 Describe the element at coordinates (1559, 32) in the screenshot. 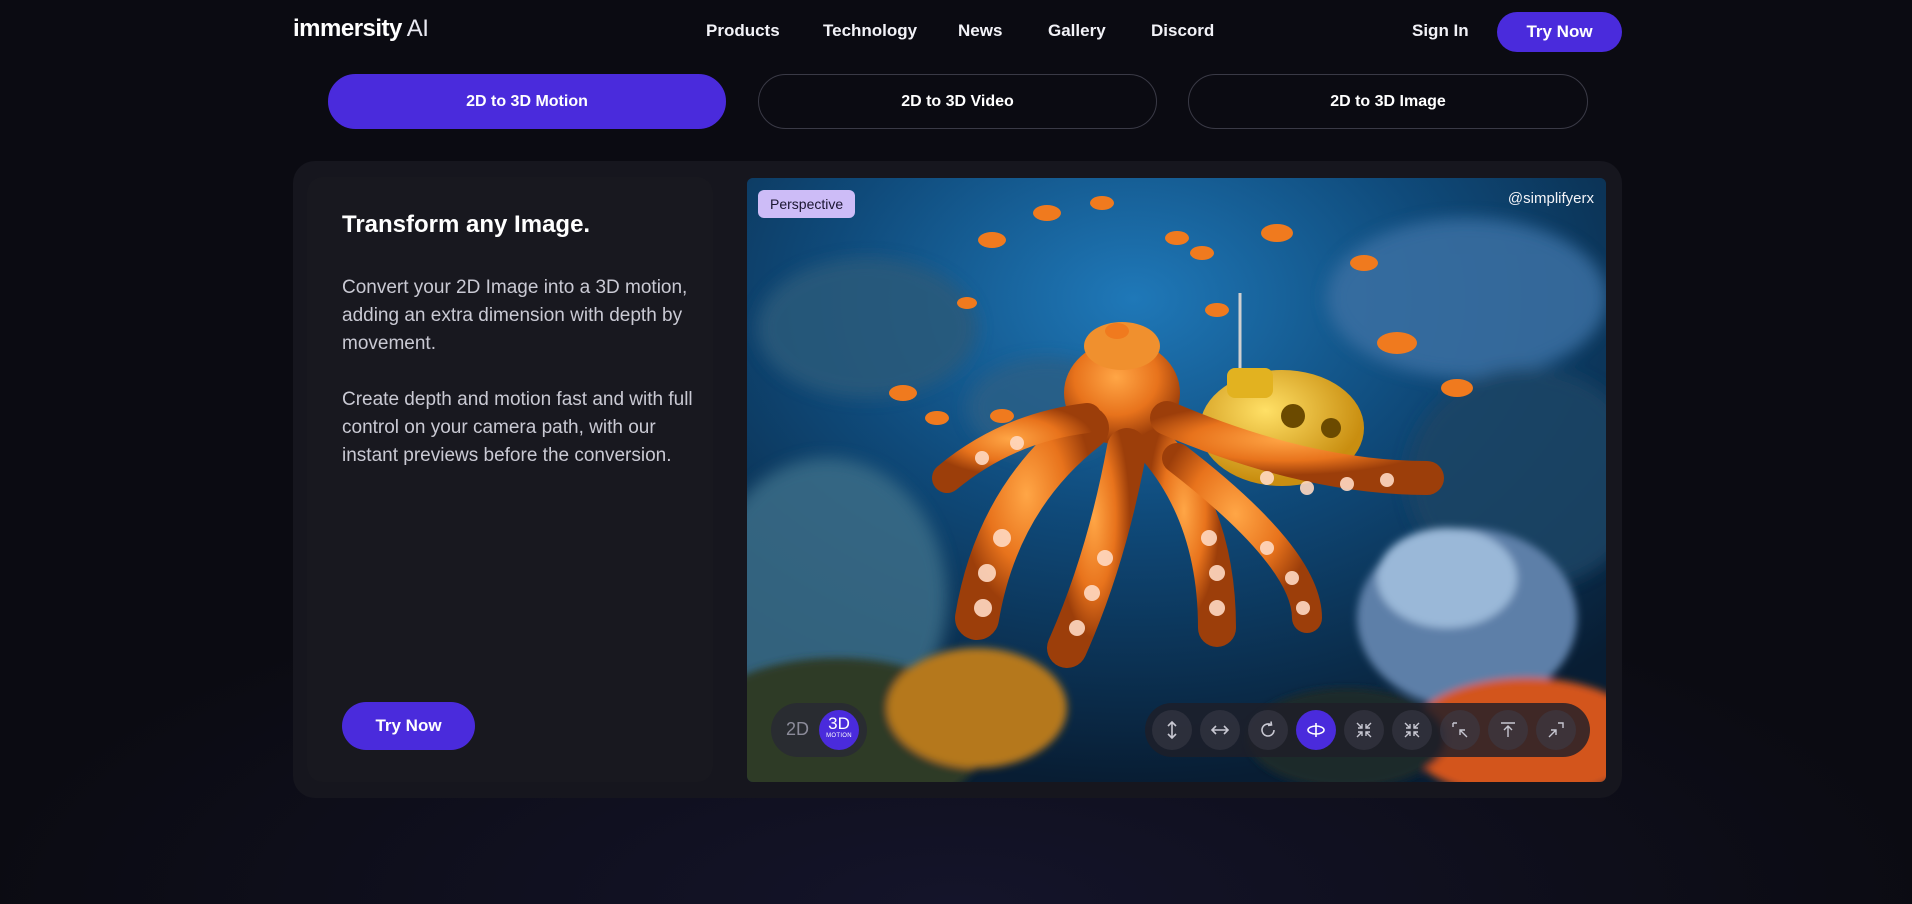

I see `try-now-header-button: Try Now` at that location.